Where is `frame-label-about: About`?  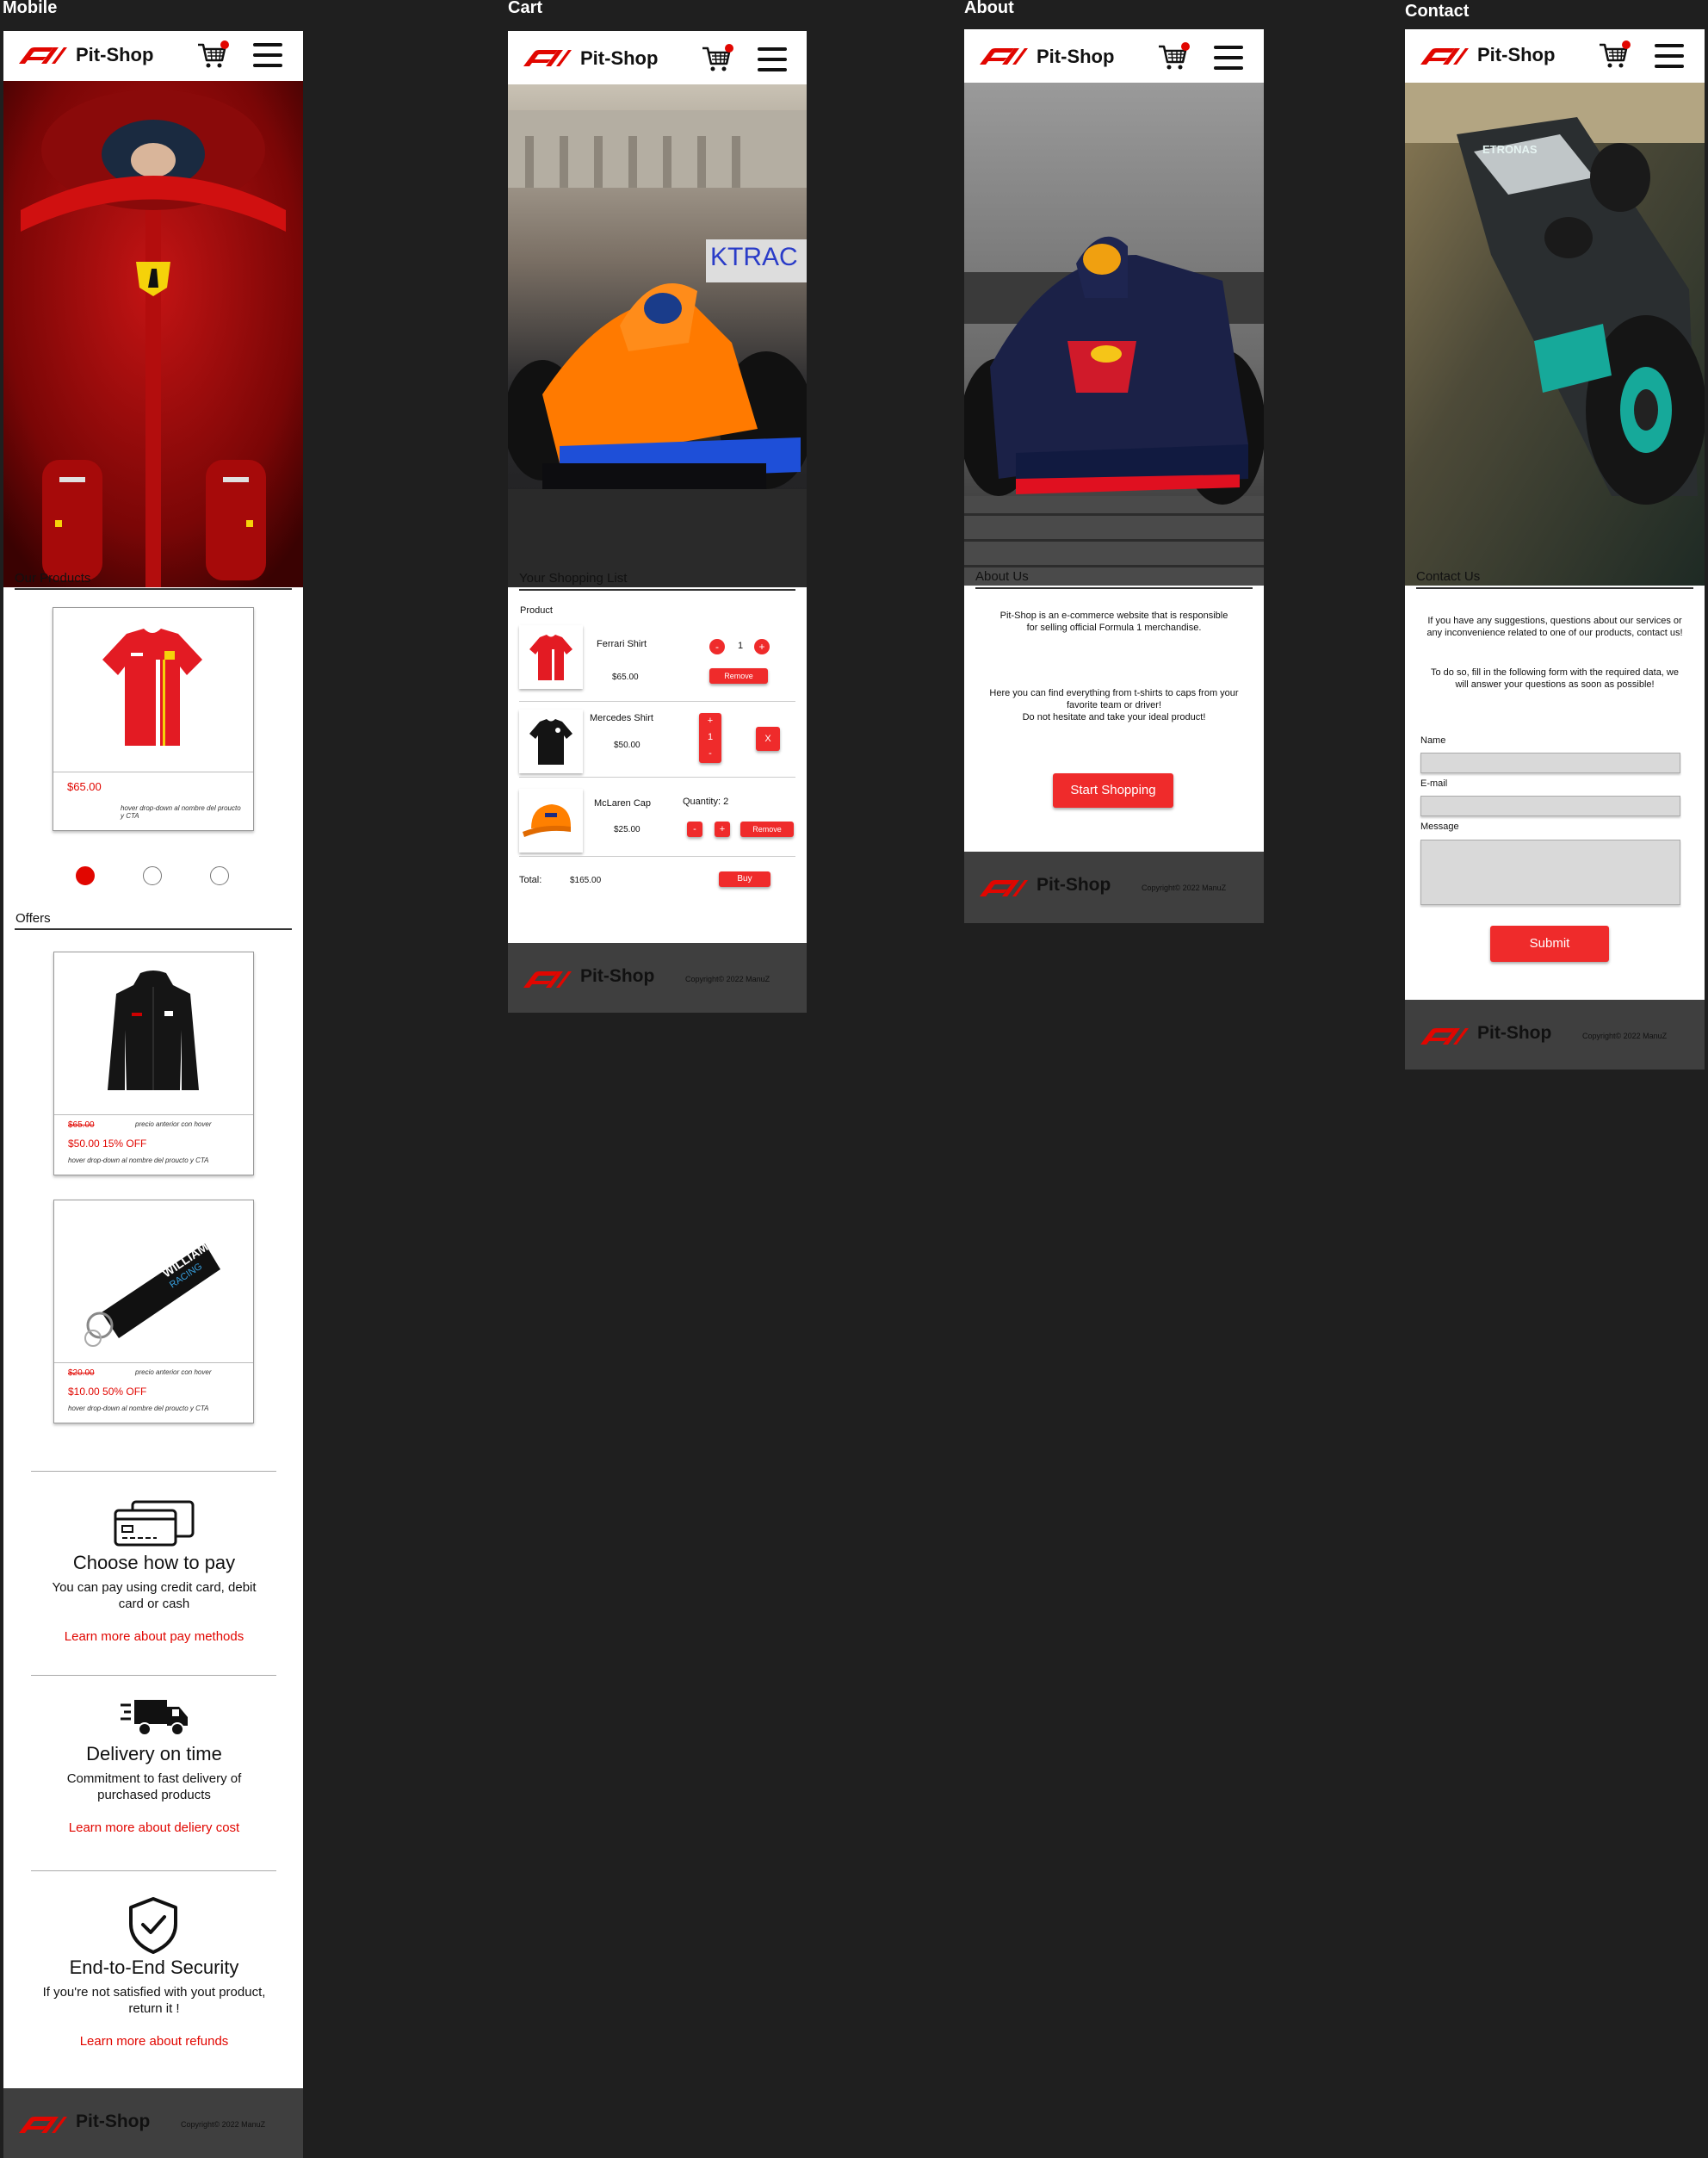
frame-label-about: About is located at coordinates (989, 8).